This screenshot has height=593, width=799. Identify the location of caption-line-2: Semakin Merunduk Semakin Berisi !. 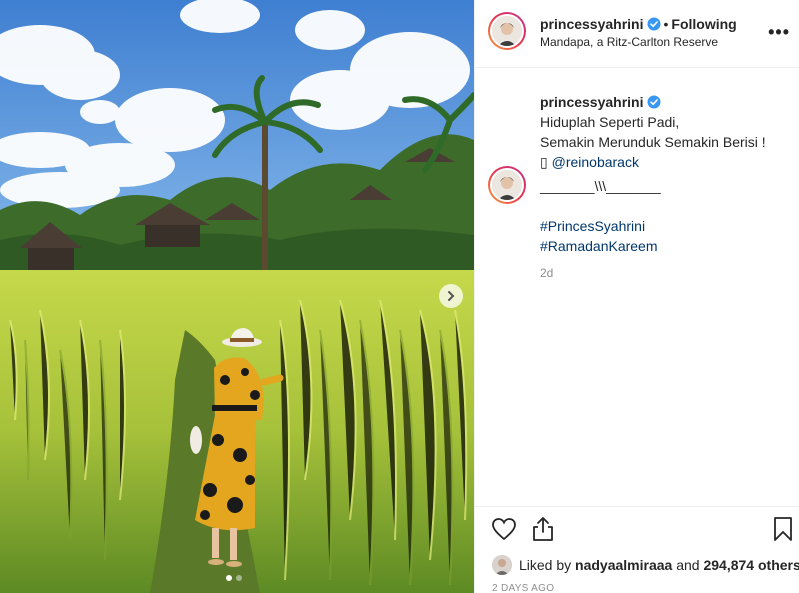
(653, 142).